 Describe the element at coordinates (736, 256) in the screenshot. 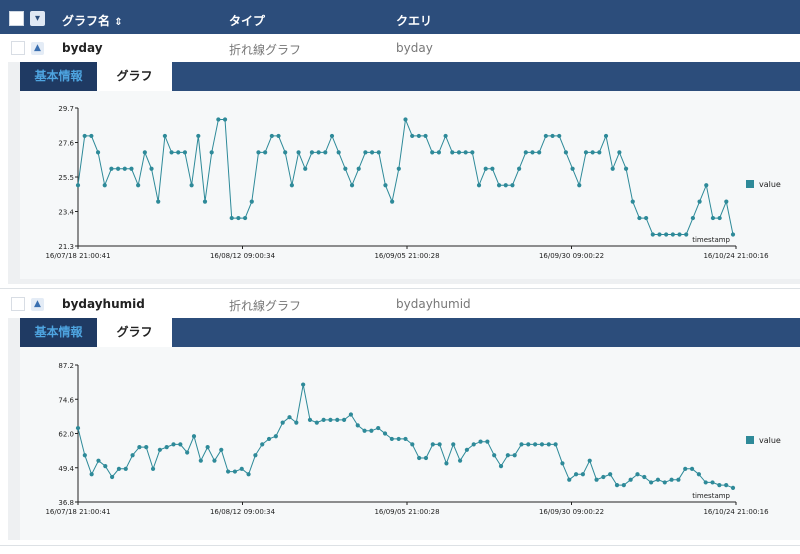

I see `x-tick-label: 16/10/24 21:00:16` at that location.